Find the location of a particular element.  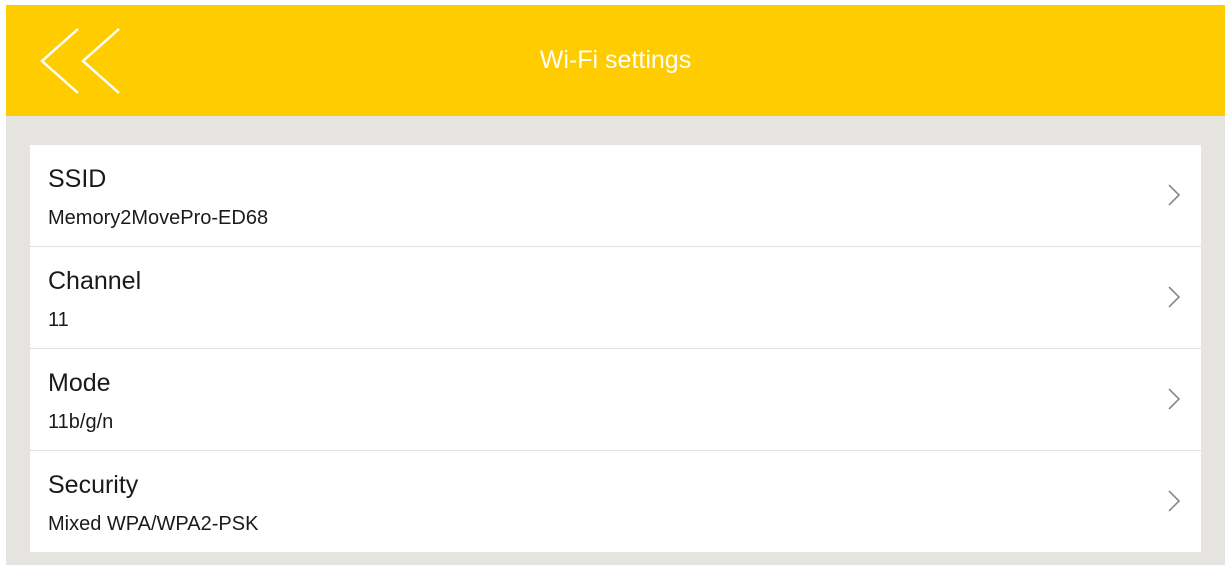

page-title: Wi-Fi settings is located at coordinates (615, 60).